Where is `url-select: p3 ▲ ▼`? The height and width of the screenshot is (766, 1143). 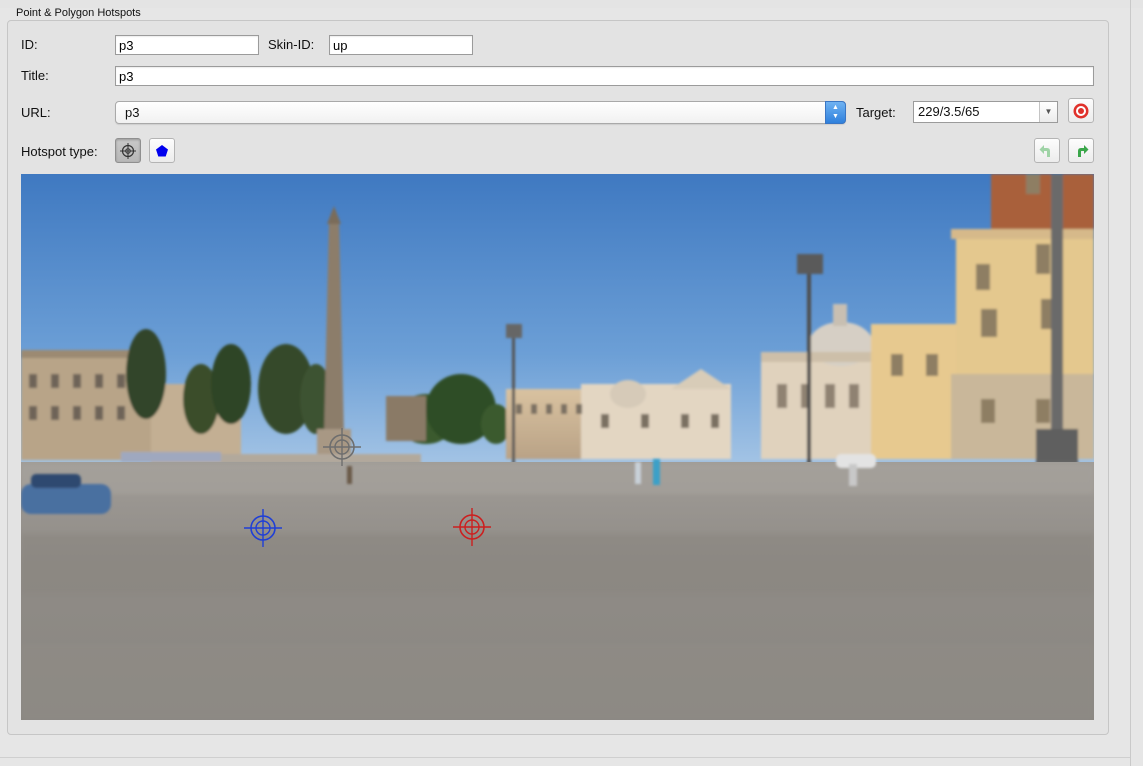
url-select: p3 ▲ ▼ is located at coordinates (480, 112).